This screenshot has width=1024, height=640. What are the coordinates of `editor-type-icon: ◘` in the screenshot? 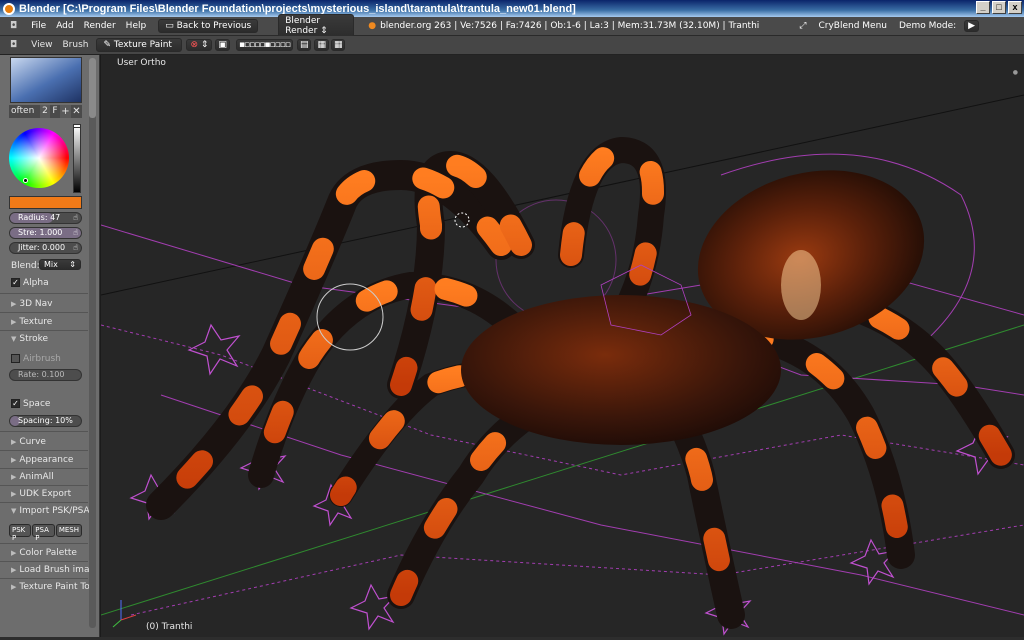 It's located at (13, 26).